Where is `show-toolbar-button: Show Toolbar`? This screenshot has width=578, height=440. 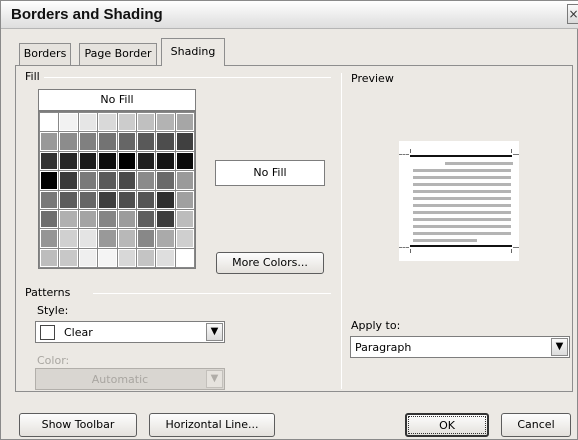 show-toolbar-button: Show Toolbar is located at coordinates (78, 425).